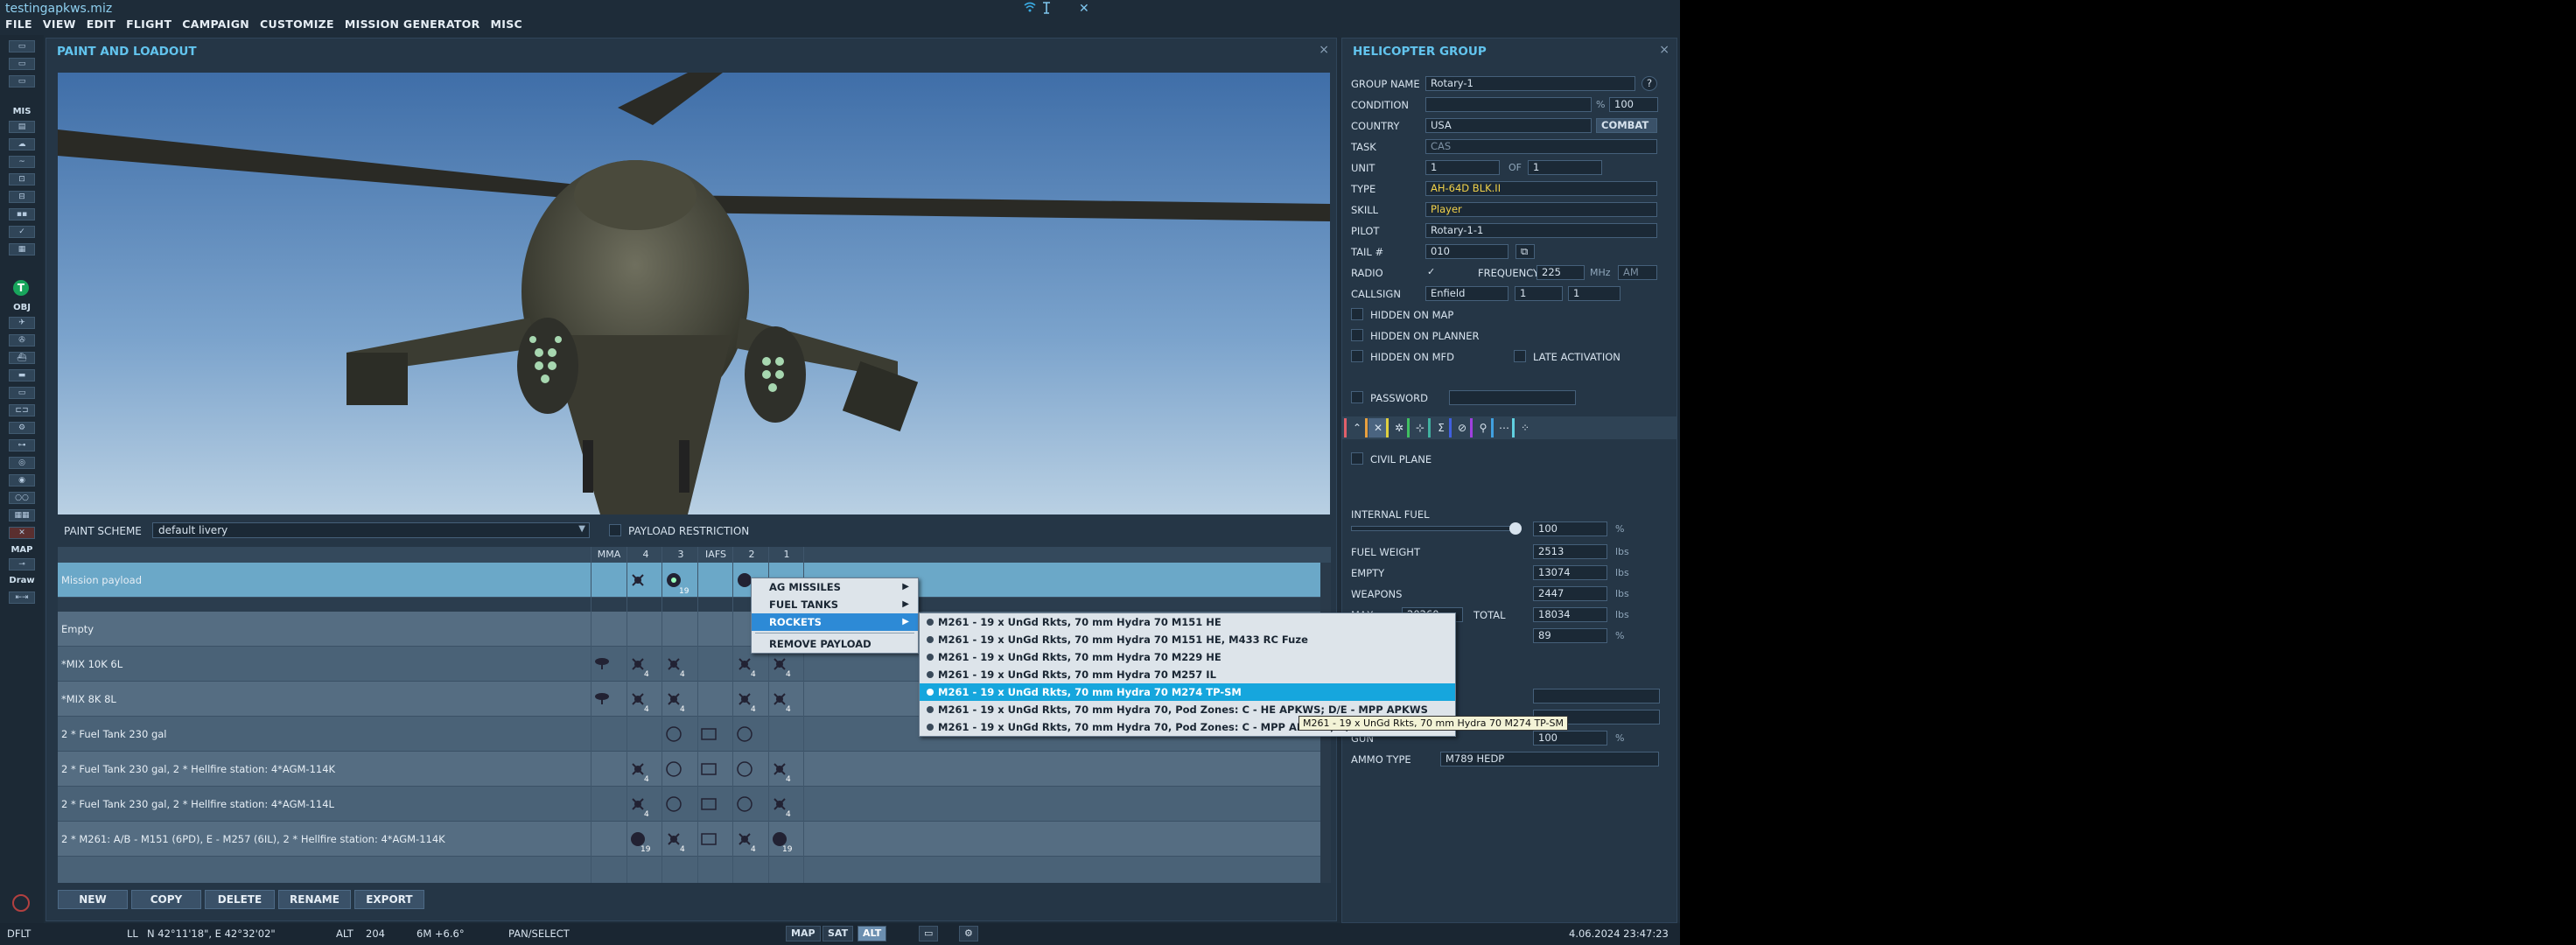 Image resolution: width=2576 pixels, height=945 pixels. I want to click on menu-view: VIEW, so click(59, 26).